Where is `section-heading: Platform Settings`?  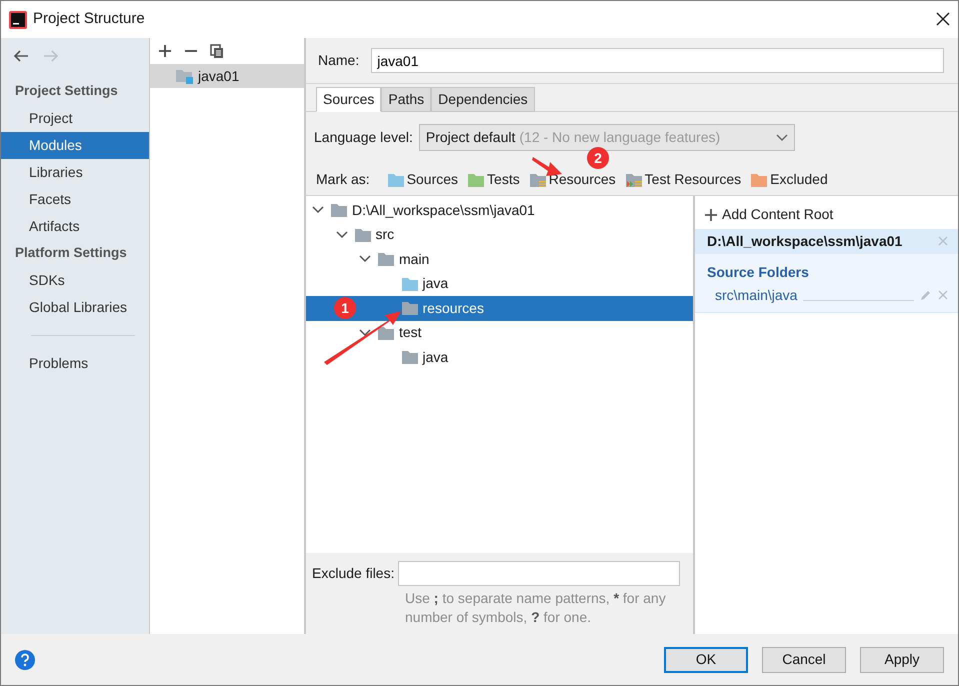
section-heading: Platform Settings is located at coordinates (71, 253).